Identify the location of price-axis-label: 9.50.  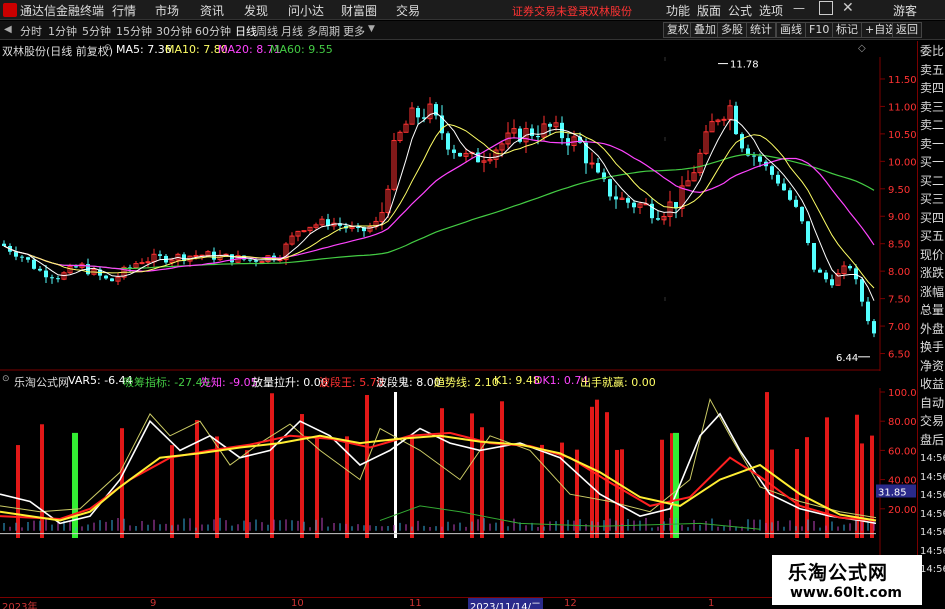
(899, 190).